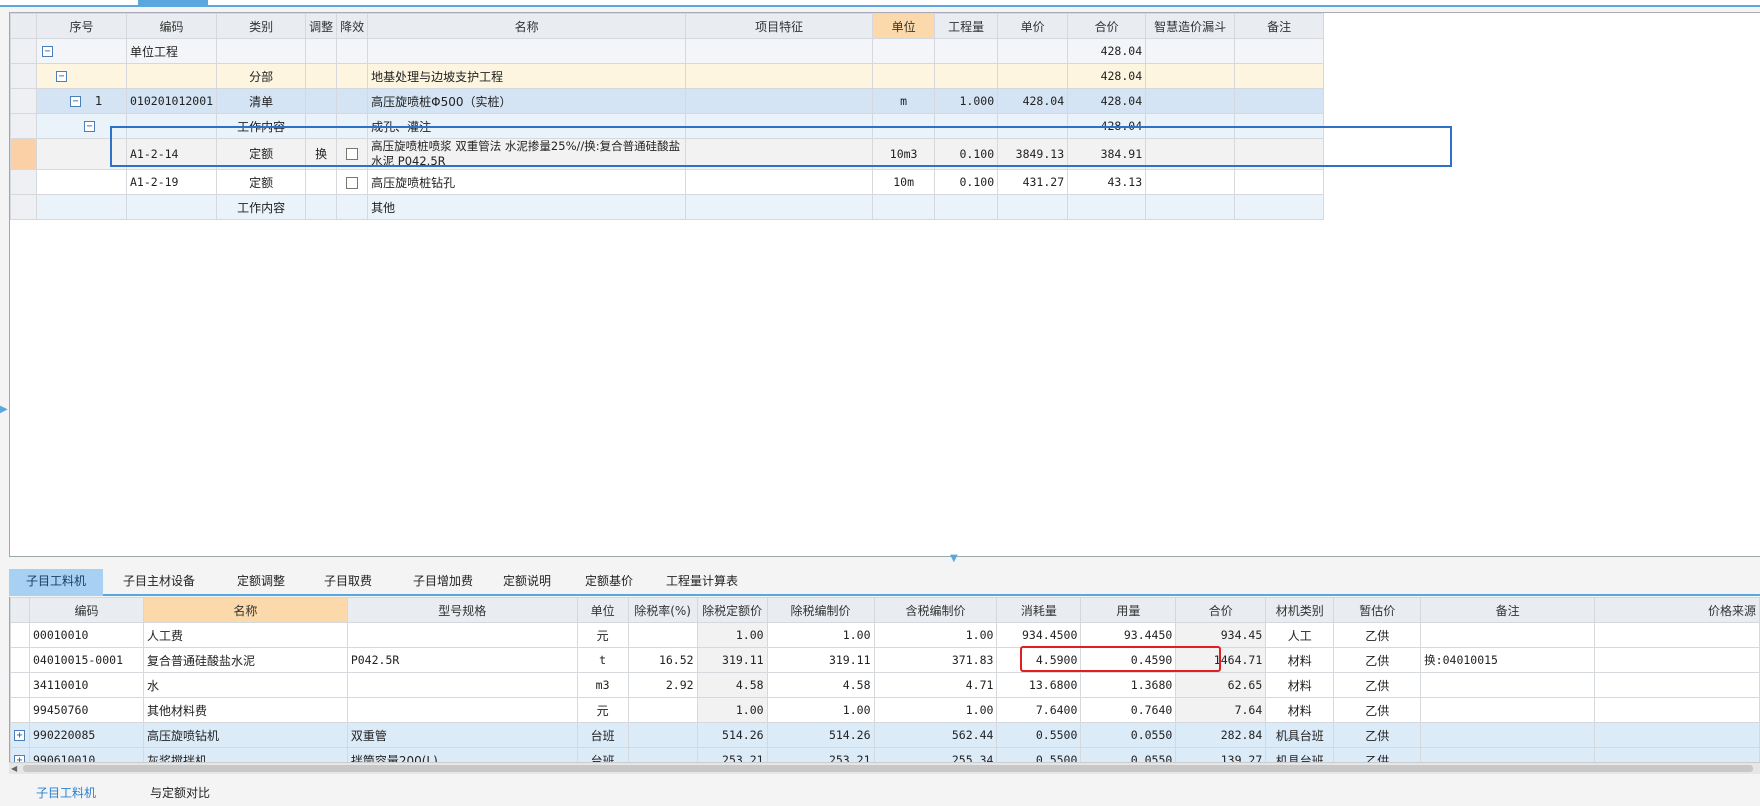  I want to click on name-cell, so click(527, 51).